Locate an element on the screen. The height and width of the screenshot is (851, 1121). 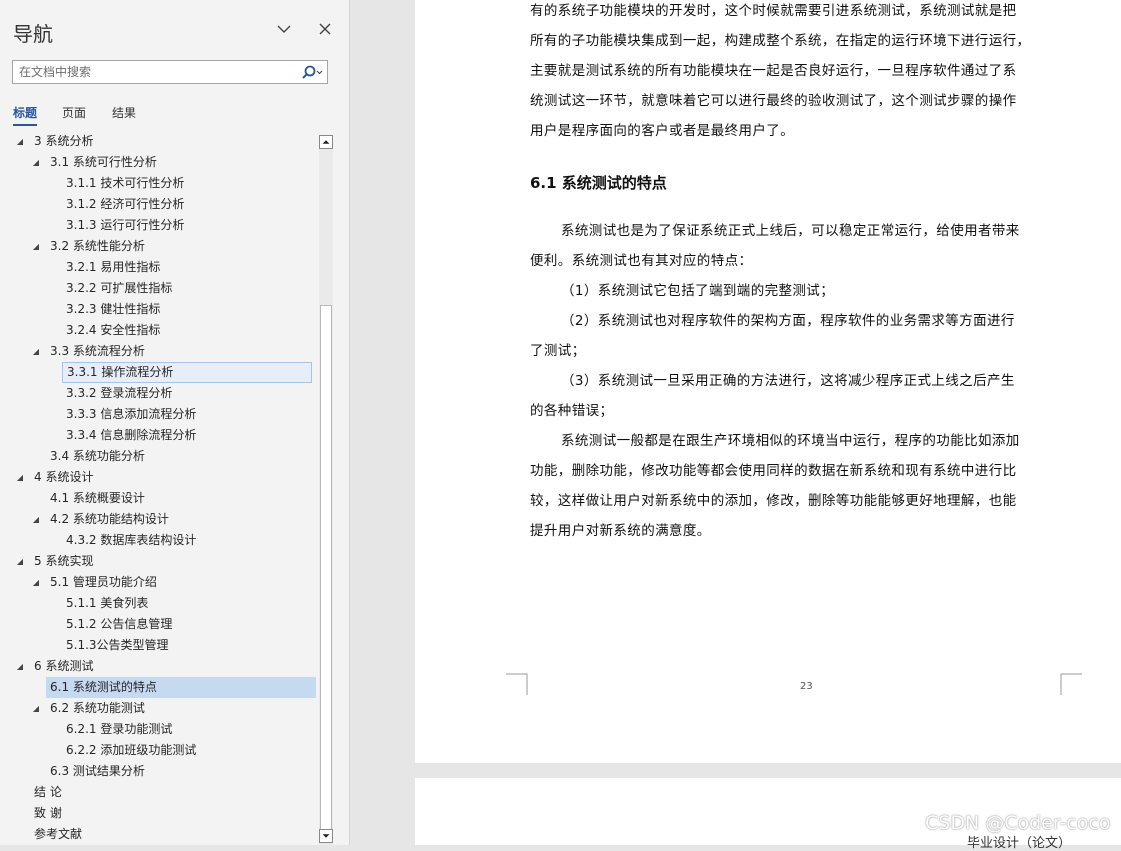
tree-item: 5.1.3公告类型管理 is located at coordinates (115, 645).